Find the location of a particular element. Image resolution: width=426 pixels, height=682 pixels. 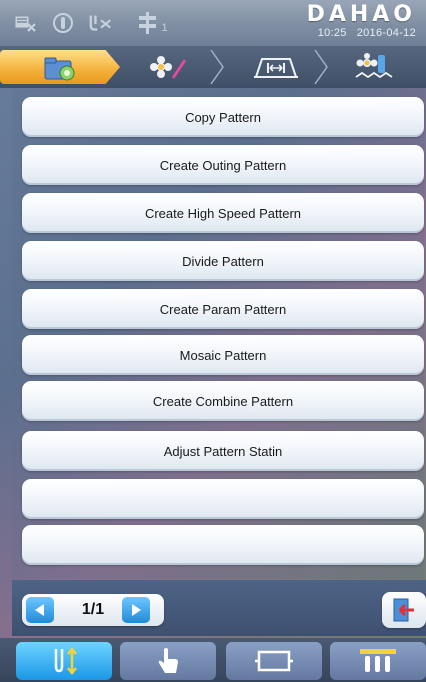

frame-stretch-icon is located at coordinates (276, 68).